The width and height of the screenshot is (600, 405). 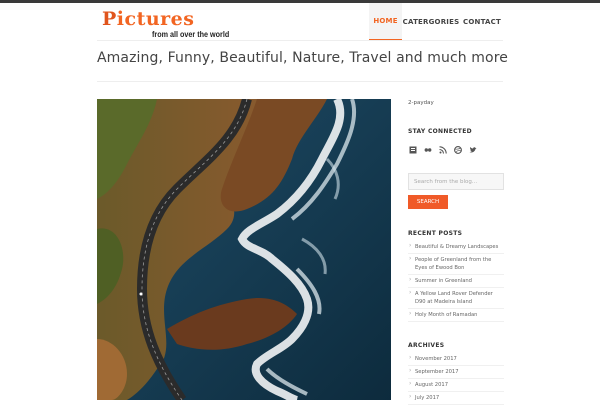 I want to click on recent-post-item: Summer in Greenland, so click(x=456, y=281).